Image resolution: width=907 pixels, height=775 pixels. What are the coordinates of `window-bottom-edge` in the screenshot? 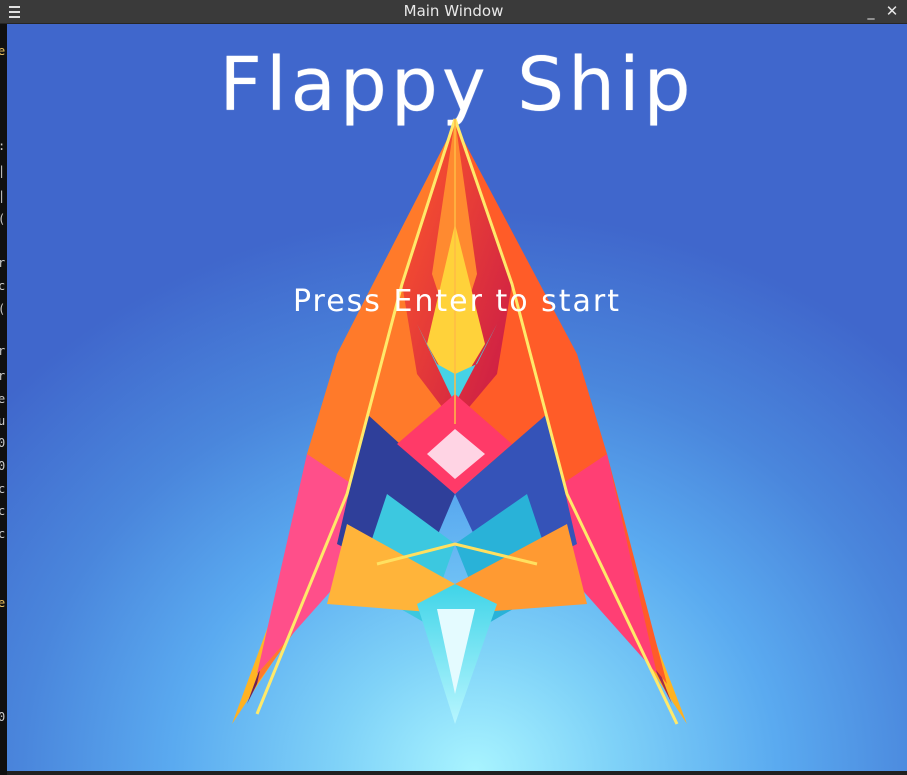 It's located at (457, 773).